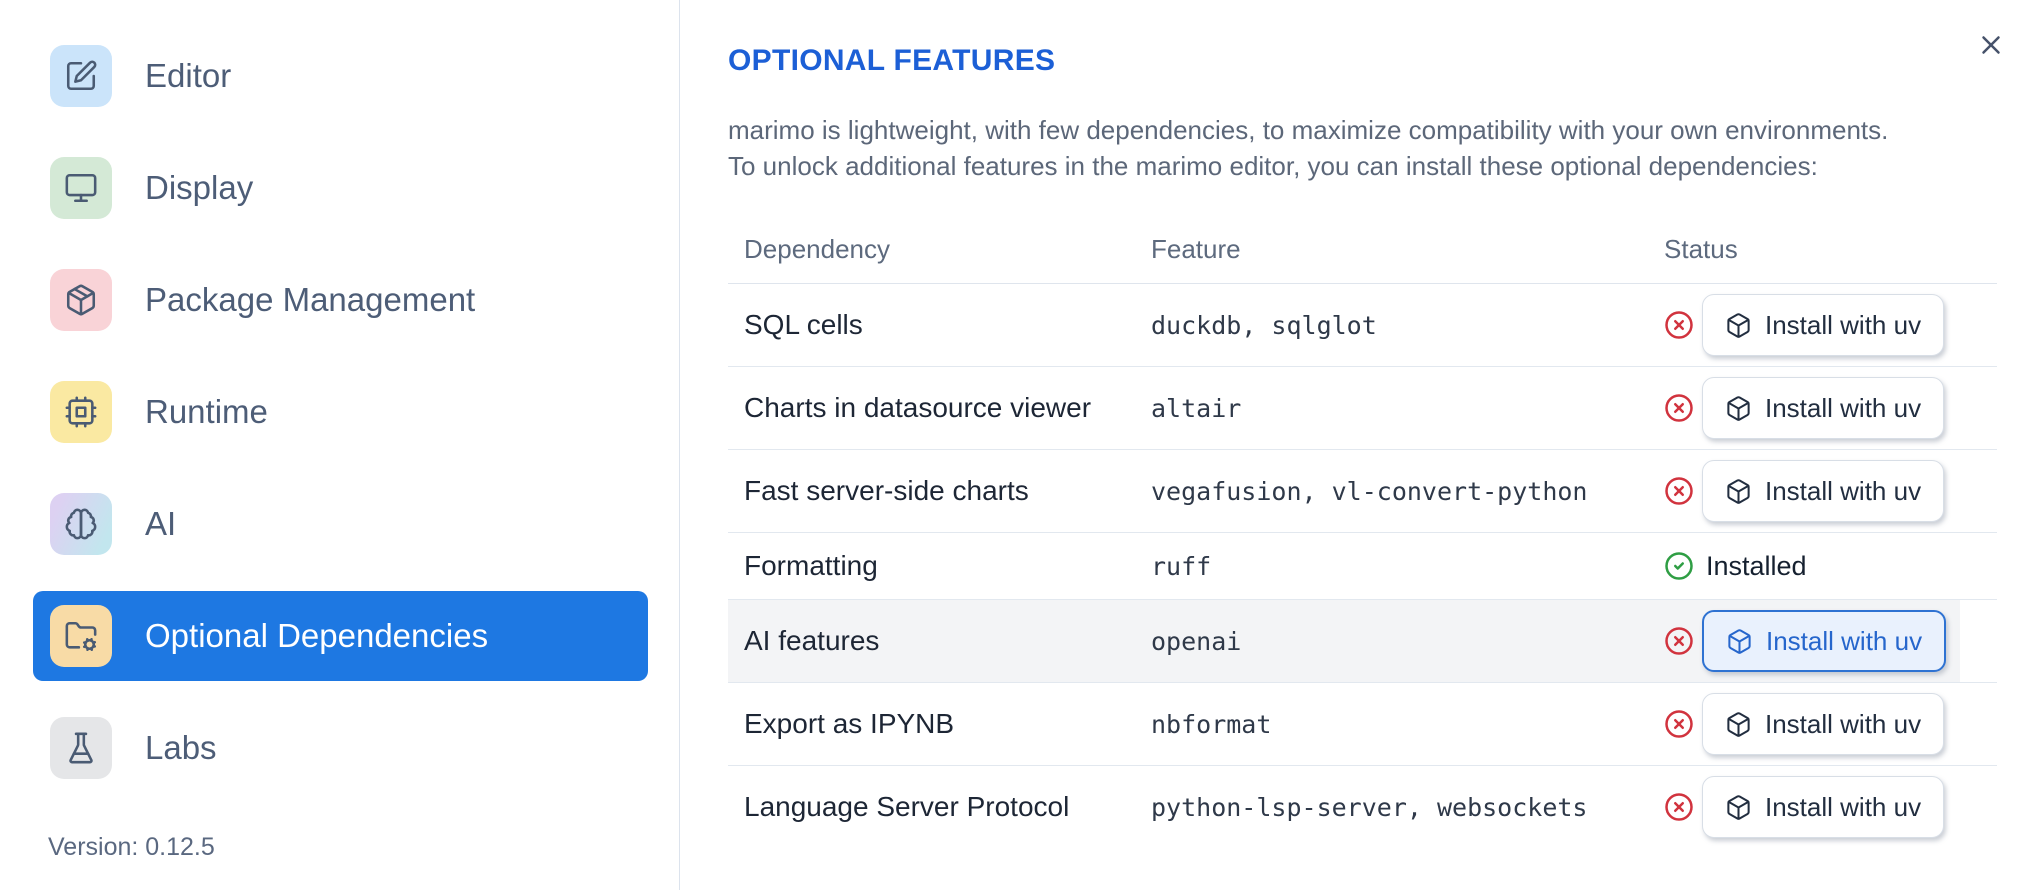 The height and width of the screenshot is (890, 2042). What do you see at coordinates (907, 806) in the screenshot?
I see `dependency-cell: Language Server Protocol` at bounding box center [907, 806].